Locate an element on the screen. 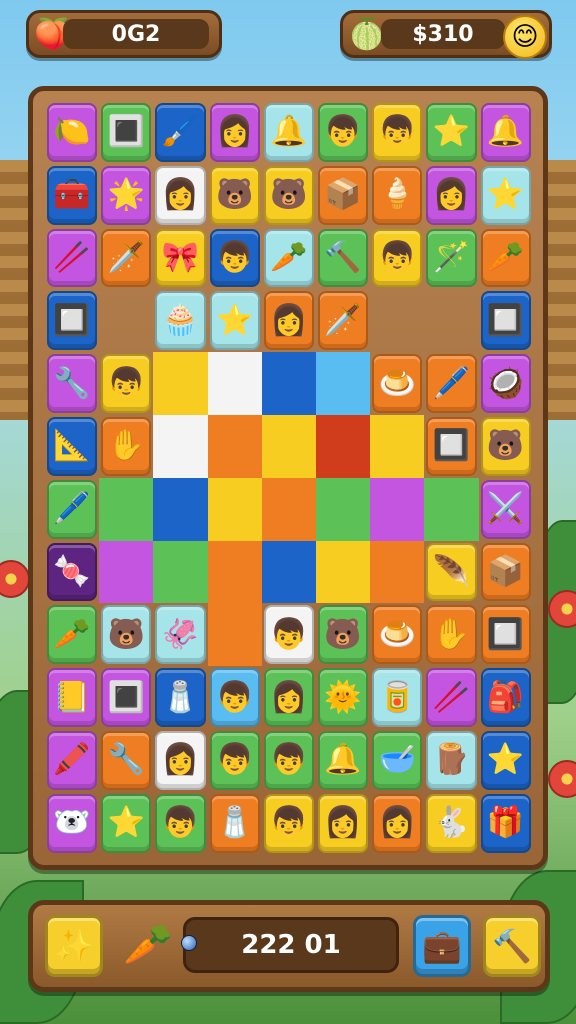  board-cell: 🗡️ is located at coordinates (343, 320).